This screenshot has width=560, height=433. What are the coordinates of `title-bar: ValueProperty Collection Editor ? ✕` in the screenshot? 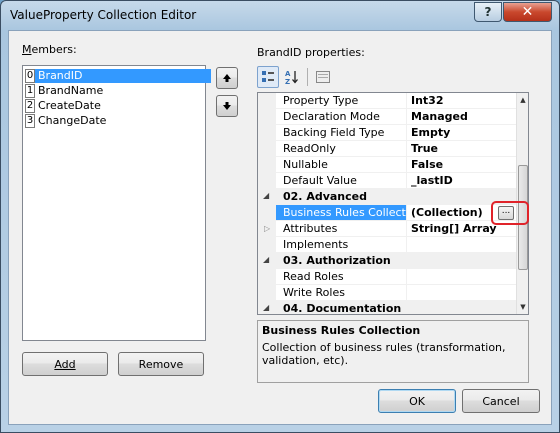 It's located at (280, 16).